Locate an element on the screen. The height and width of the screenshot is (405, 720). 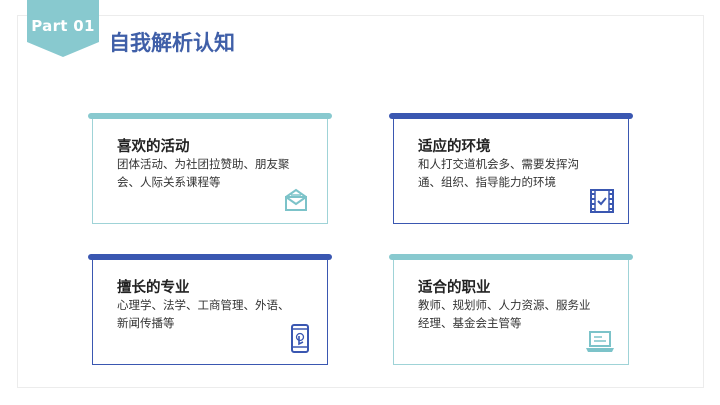
card-suitable-environment: 适应的环境 和人打交道机会多、需要发挥沟通、组织、指导能力的环境 is located at coordinates (511, 168).